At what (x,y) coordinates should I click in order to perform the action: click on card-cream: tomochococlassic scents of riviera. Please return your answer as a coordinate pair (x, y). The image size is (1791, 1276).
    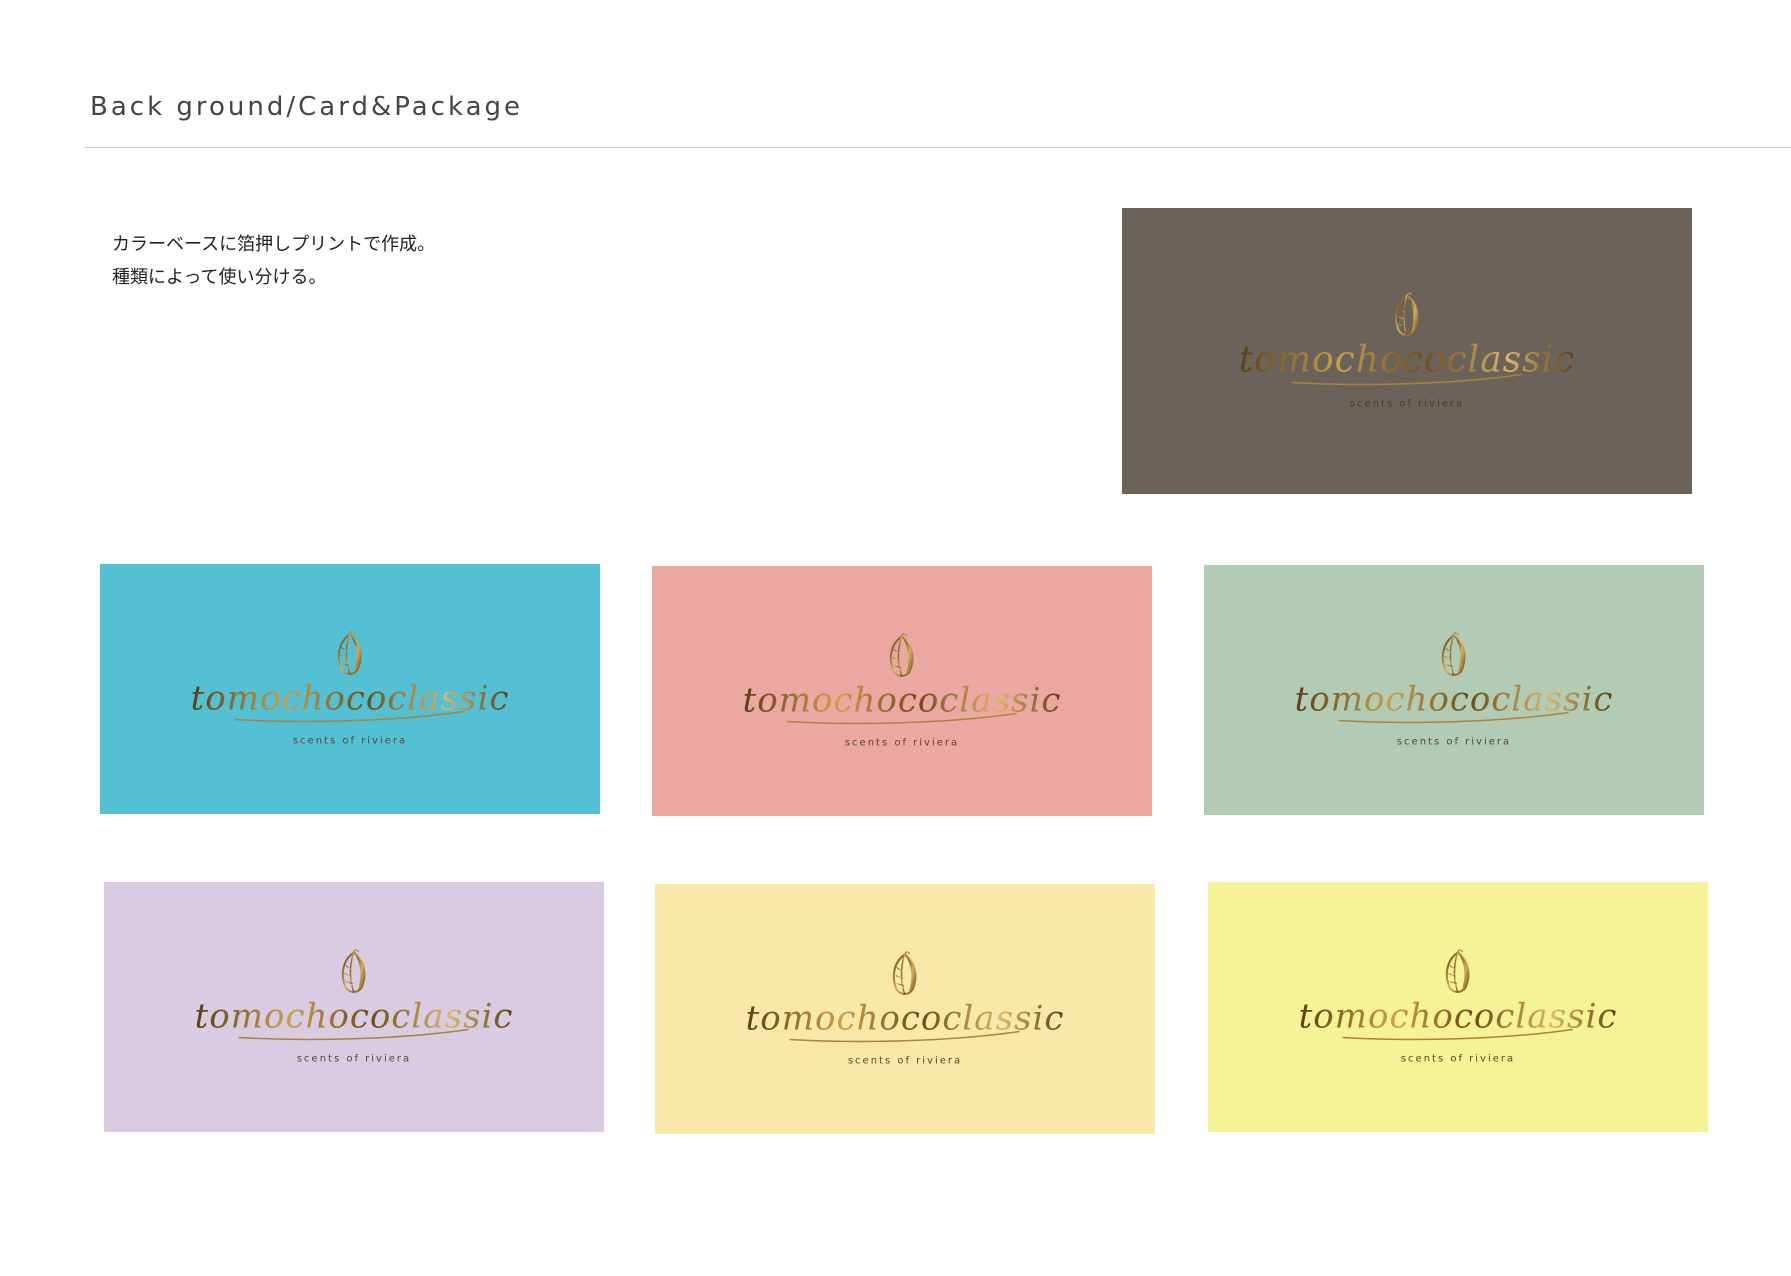
    Looking at the image, I should click on (905, 1009).